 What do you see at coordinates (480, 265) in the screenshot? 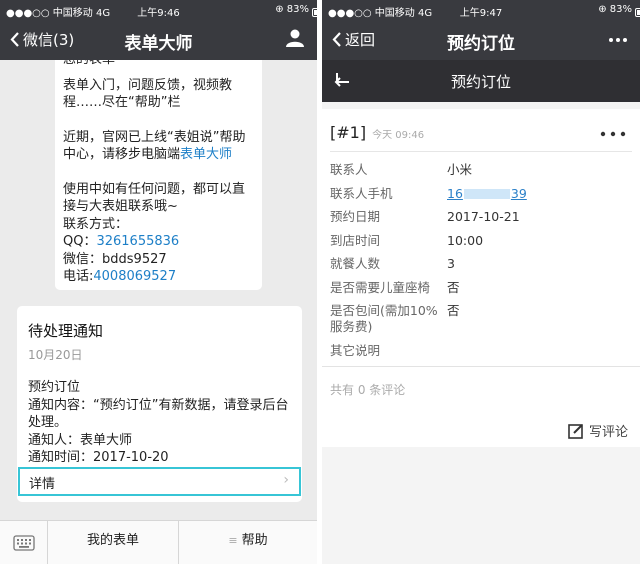
I see `field-row: 就餐人数 3` at bounding box center [480, 265].